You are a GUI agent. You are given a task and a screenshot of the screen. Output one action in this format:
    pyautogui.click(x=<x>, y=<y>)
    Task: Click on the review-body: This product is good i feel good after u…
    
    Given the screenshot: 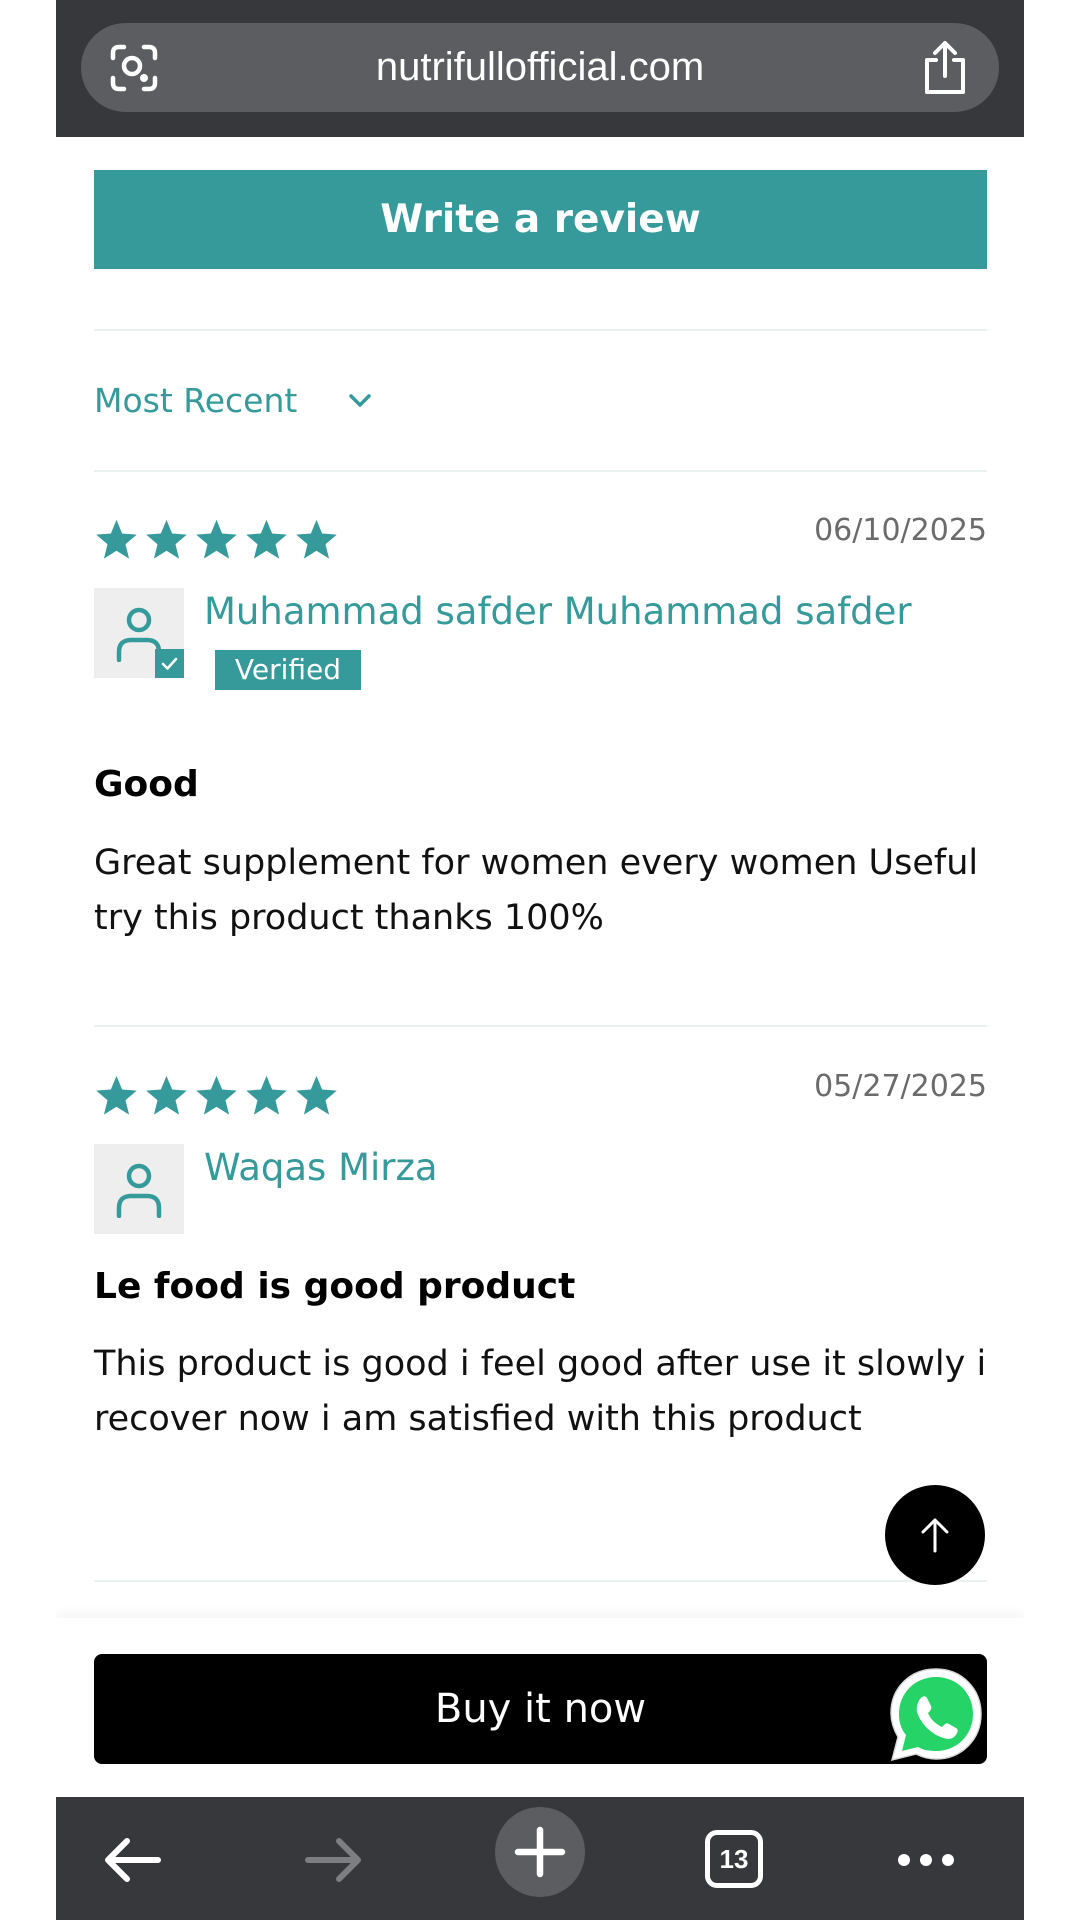 What is the action you would take?
    pyautogui.click(x=540, y=1391)
    